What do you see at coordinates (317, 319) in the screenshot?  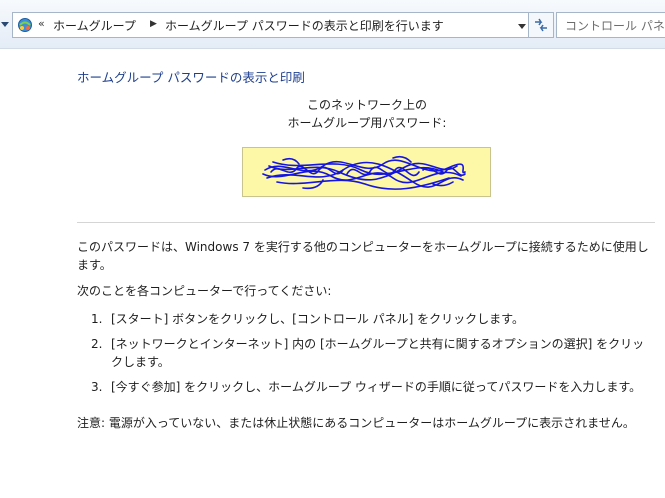 I see `step-1-text: [スタート] ボタンをクリックし、[コントロール パネル] をクリックします。` at bounding box center [317, 319].